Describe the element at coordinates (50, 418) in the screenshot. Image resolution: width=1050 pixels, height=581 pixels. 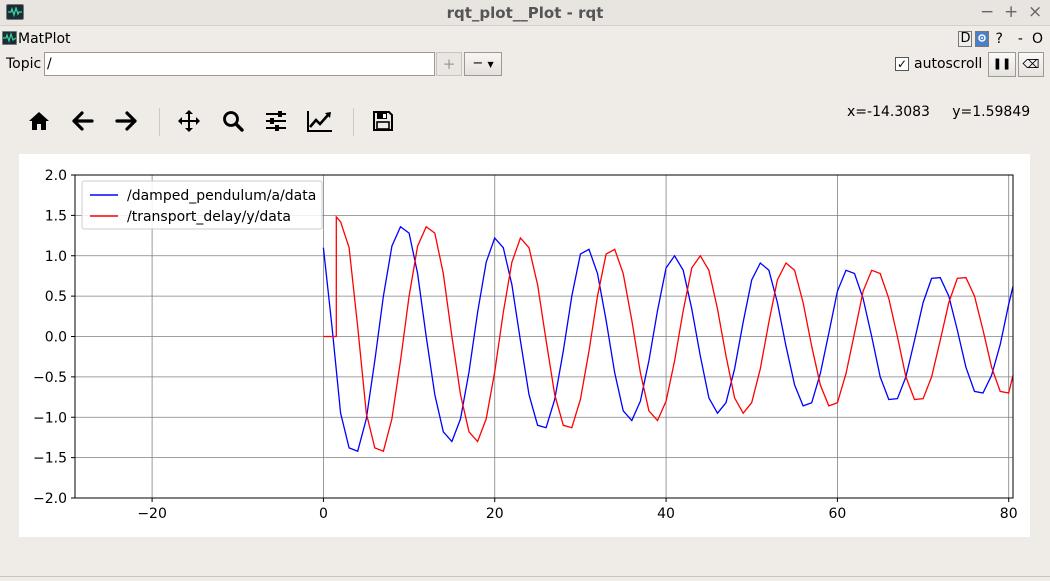
I see `y-tick-label: −1.0` at that location.